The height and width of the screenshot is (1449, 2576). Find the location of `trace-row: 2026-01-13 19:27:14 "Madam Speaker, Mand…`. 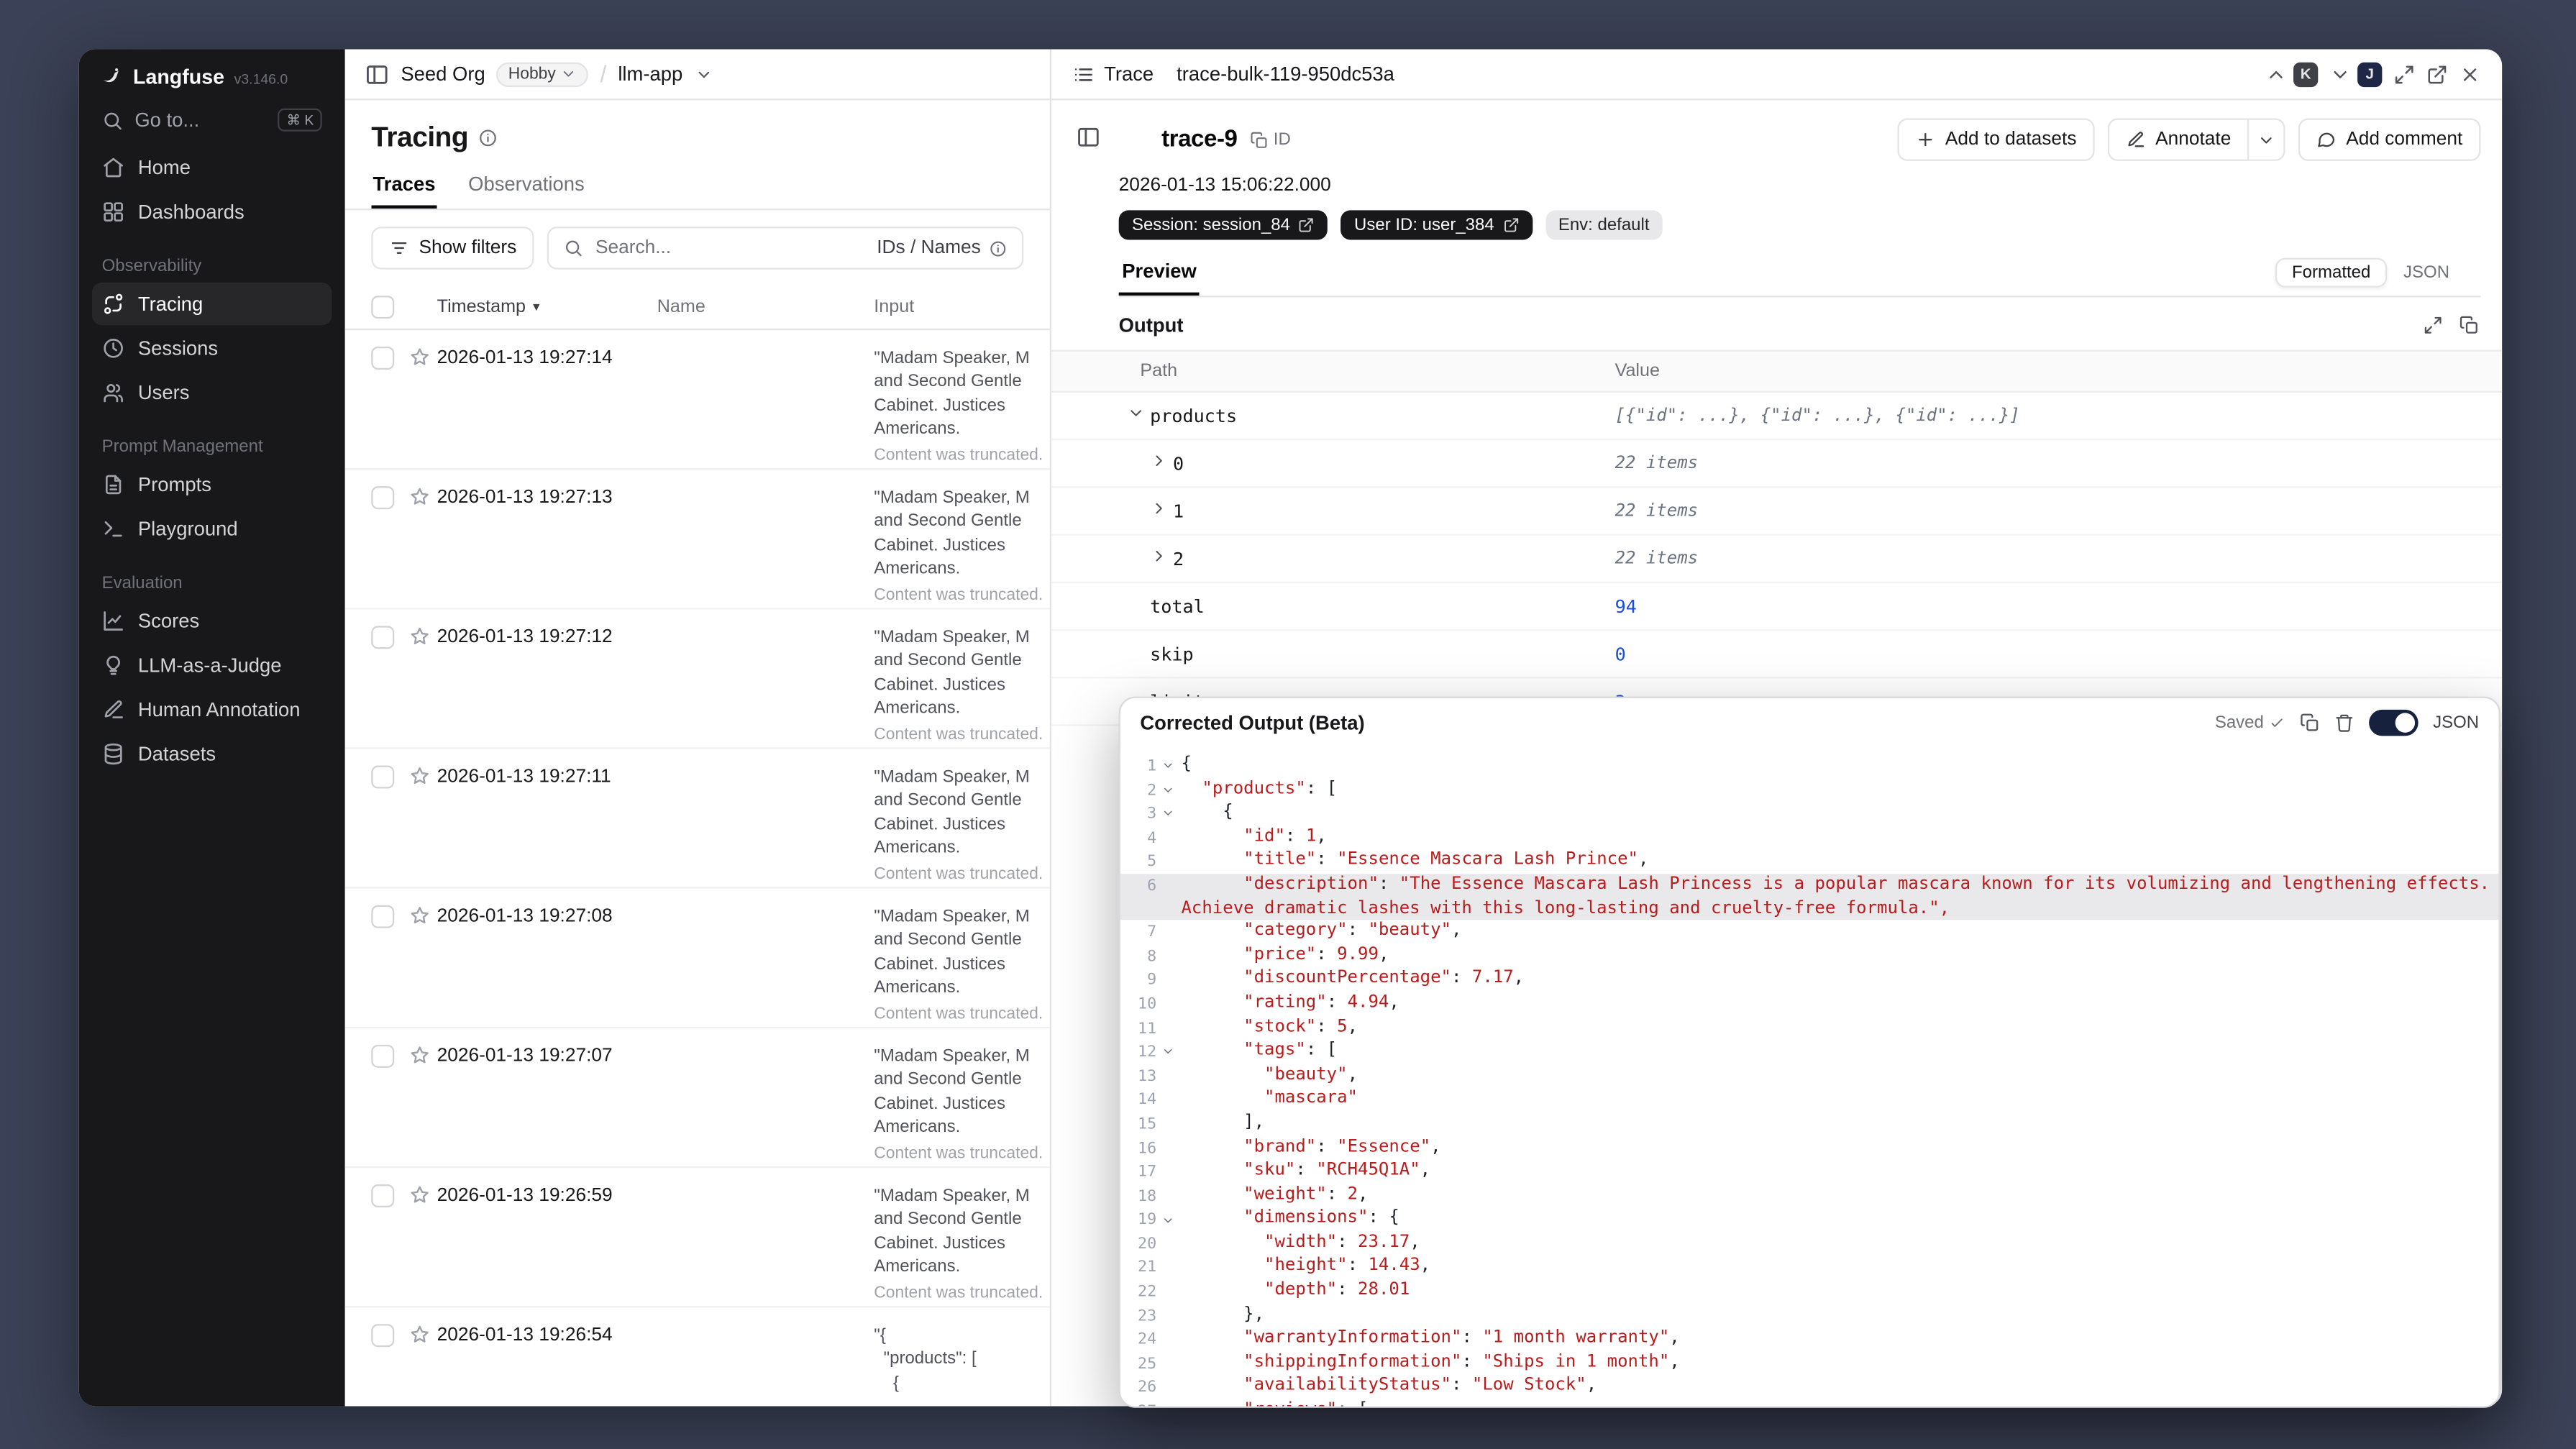

trace-row: 2026-01-13 19:27:14 "Madam Speaker, Mand… is located at coordinates (697, 400).